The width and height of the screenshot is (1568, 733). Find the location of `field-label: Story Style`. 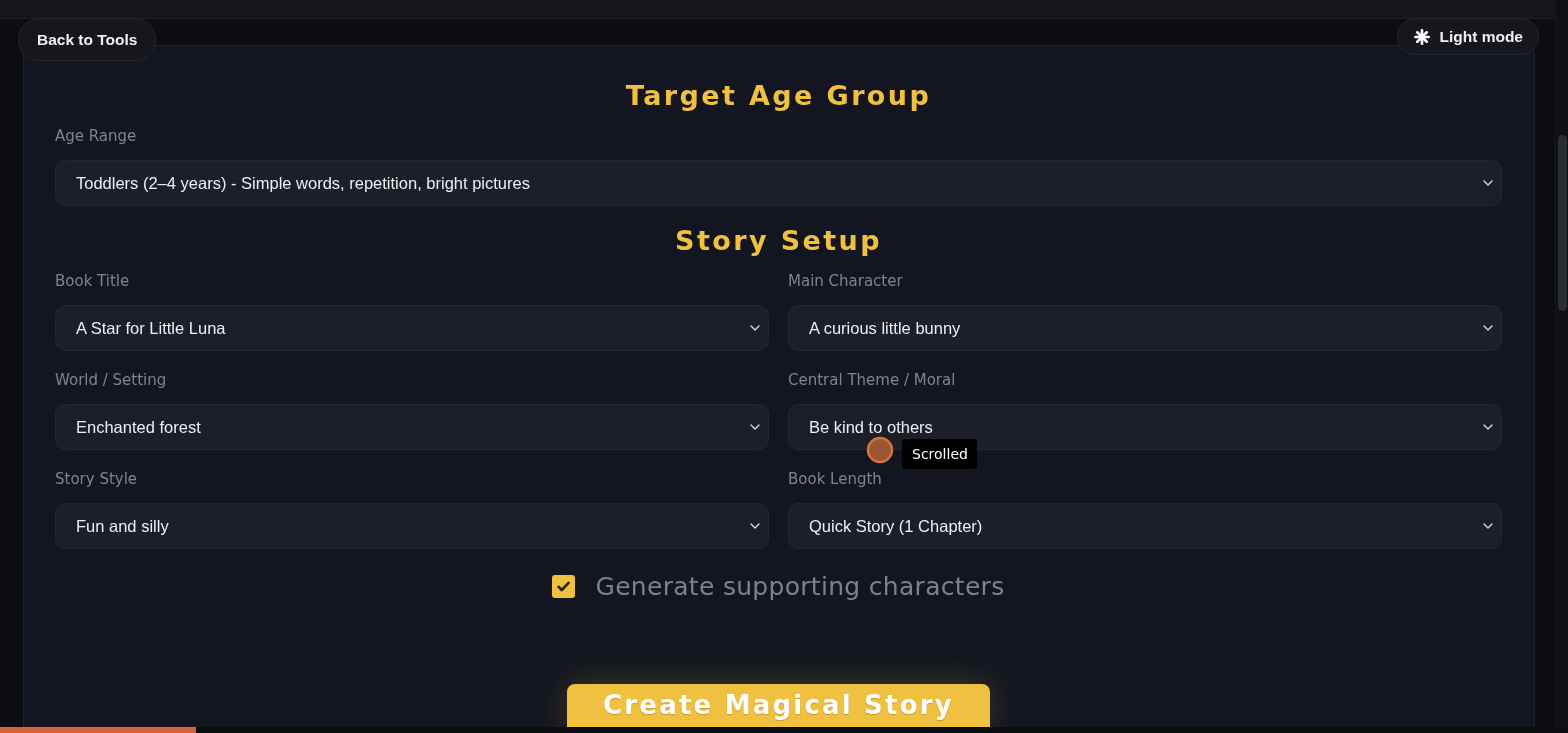

field-label: Story Style is located at coordinates (96, 479).